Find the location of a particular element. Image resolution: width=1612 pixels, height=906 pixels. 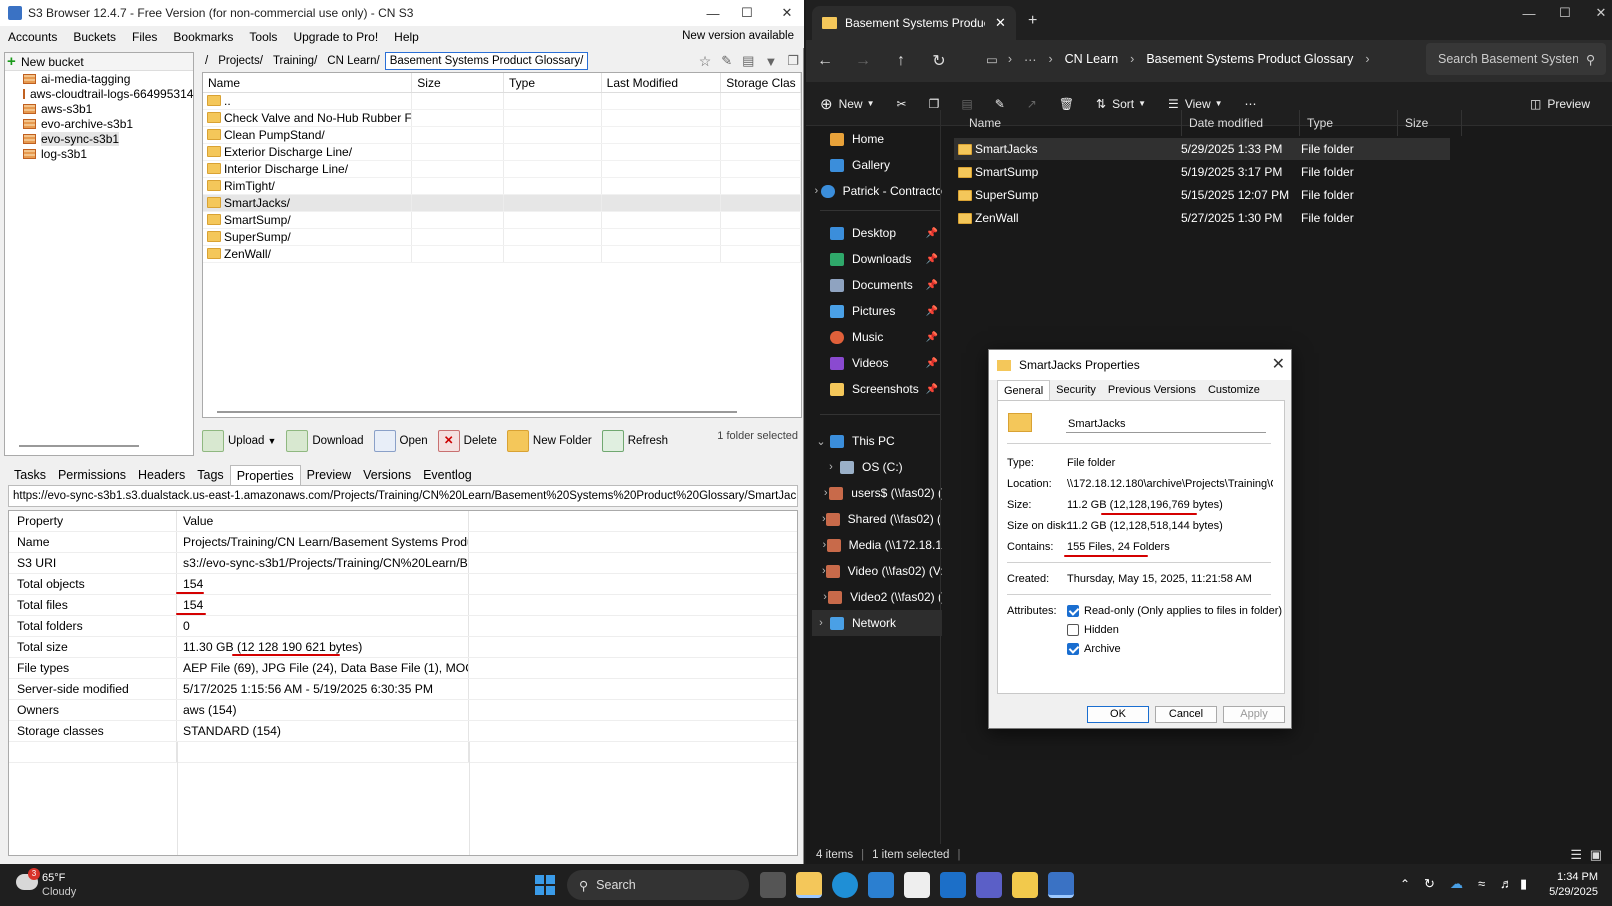

archive-checkbox is located at coordinates (1073, 649).